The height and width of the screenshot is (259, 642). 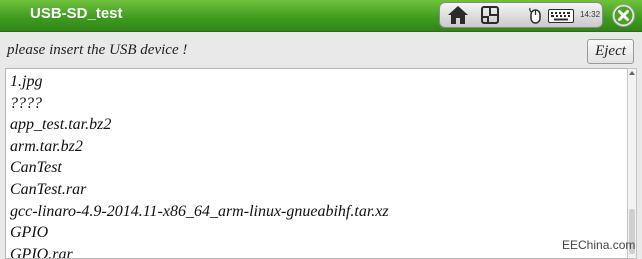 I want to click on file-list-item: GPIO.rar, so click(x=320, y=251).